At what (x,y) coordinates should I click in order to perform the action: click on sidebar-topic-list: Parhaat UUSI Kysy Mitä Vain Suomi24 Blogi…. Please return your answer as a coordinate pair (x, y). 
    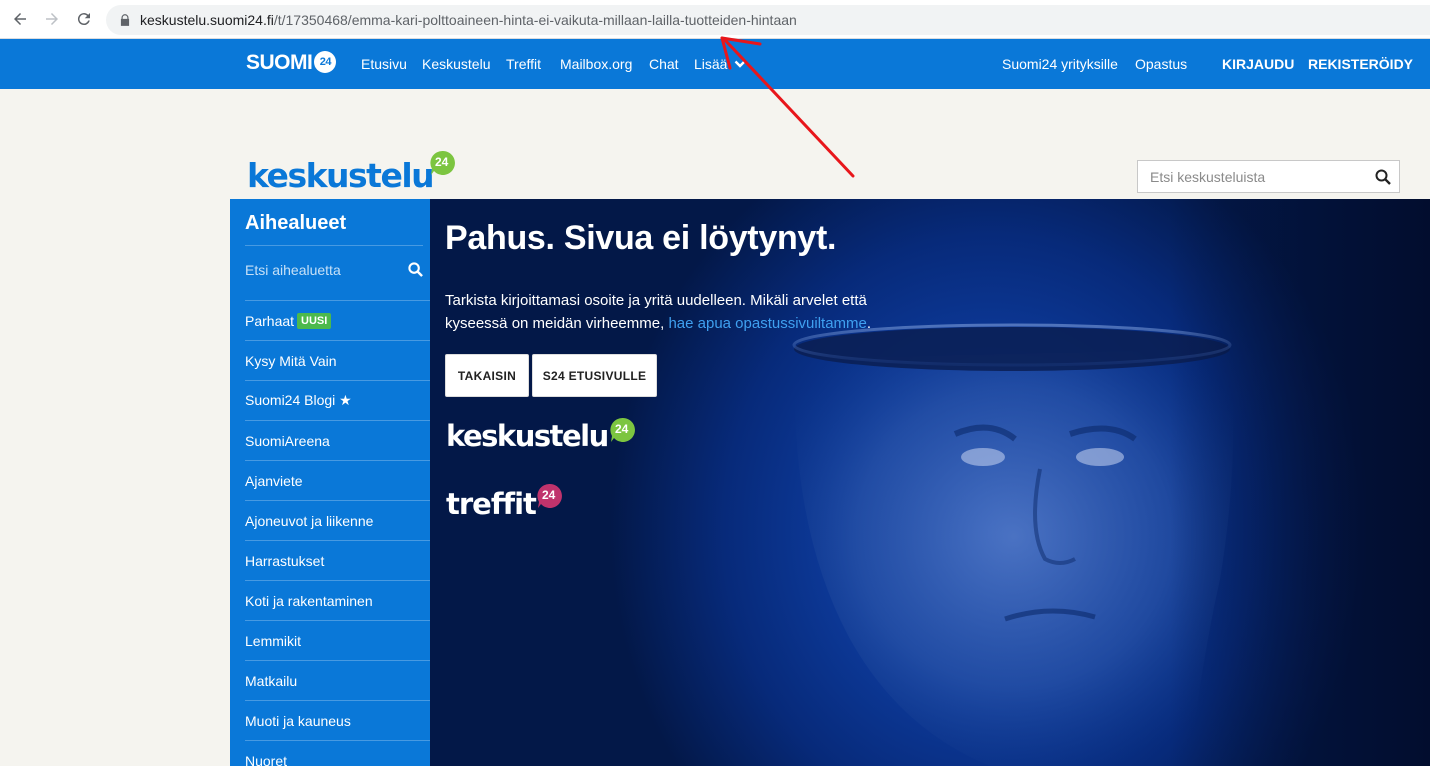
    Looking at the image, I should click on (337, 533).